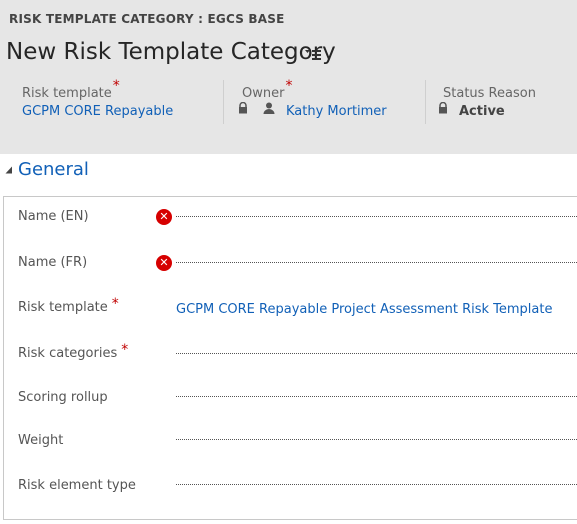 This screenshot has width=577, height=524. Describe the element at coordinates (53, 169) in the screenshot. I see `section-title-general: General` at that location.